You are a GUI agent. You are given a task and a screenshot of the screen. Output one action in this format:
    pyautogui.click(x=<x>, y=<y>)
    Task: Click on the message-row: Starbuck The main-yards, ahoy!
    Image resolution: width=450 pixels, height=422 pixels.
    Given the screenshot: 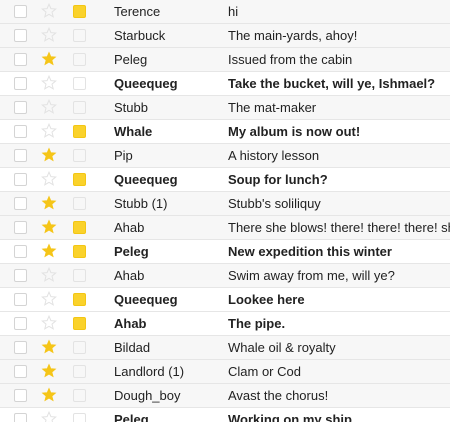 What is the action you would take?
    pyautogui.click(x=225, y=36)
    